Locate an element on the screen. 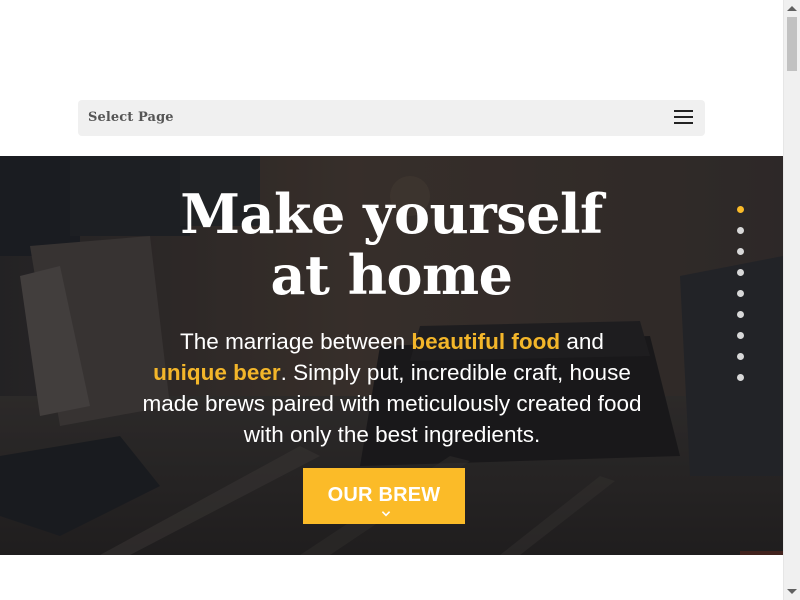 The image size is (800, 600). vertical-scrollbar is located at coordinates (791, 300).